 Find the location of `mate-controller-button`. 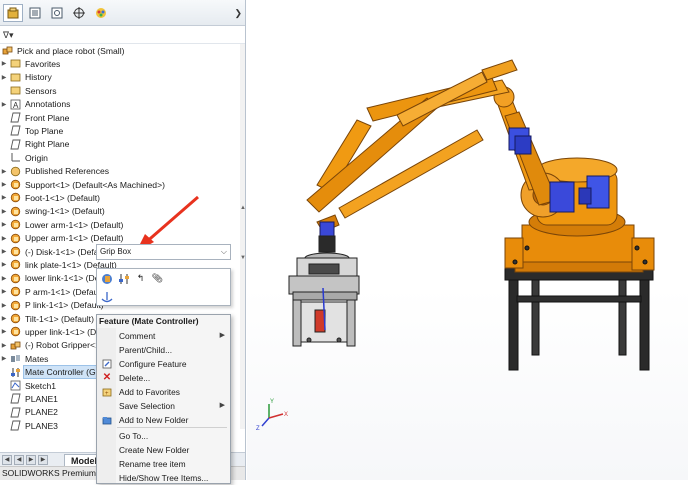

mate-controller-button is located at coordinates (123, 278).